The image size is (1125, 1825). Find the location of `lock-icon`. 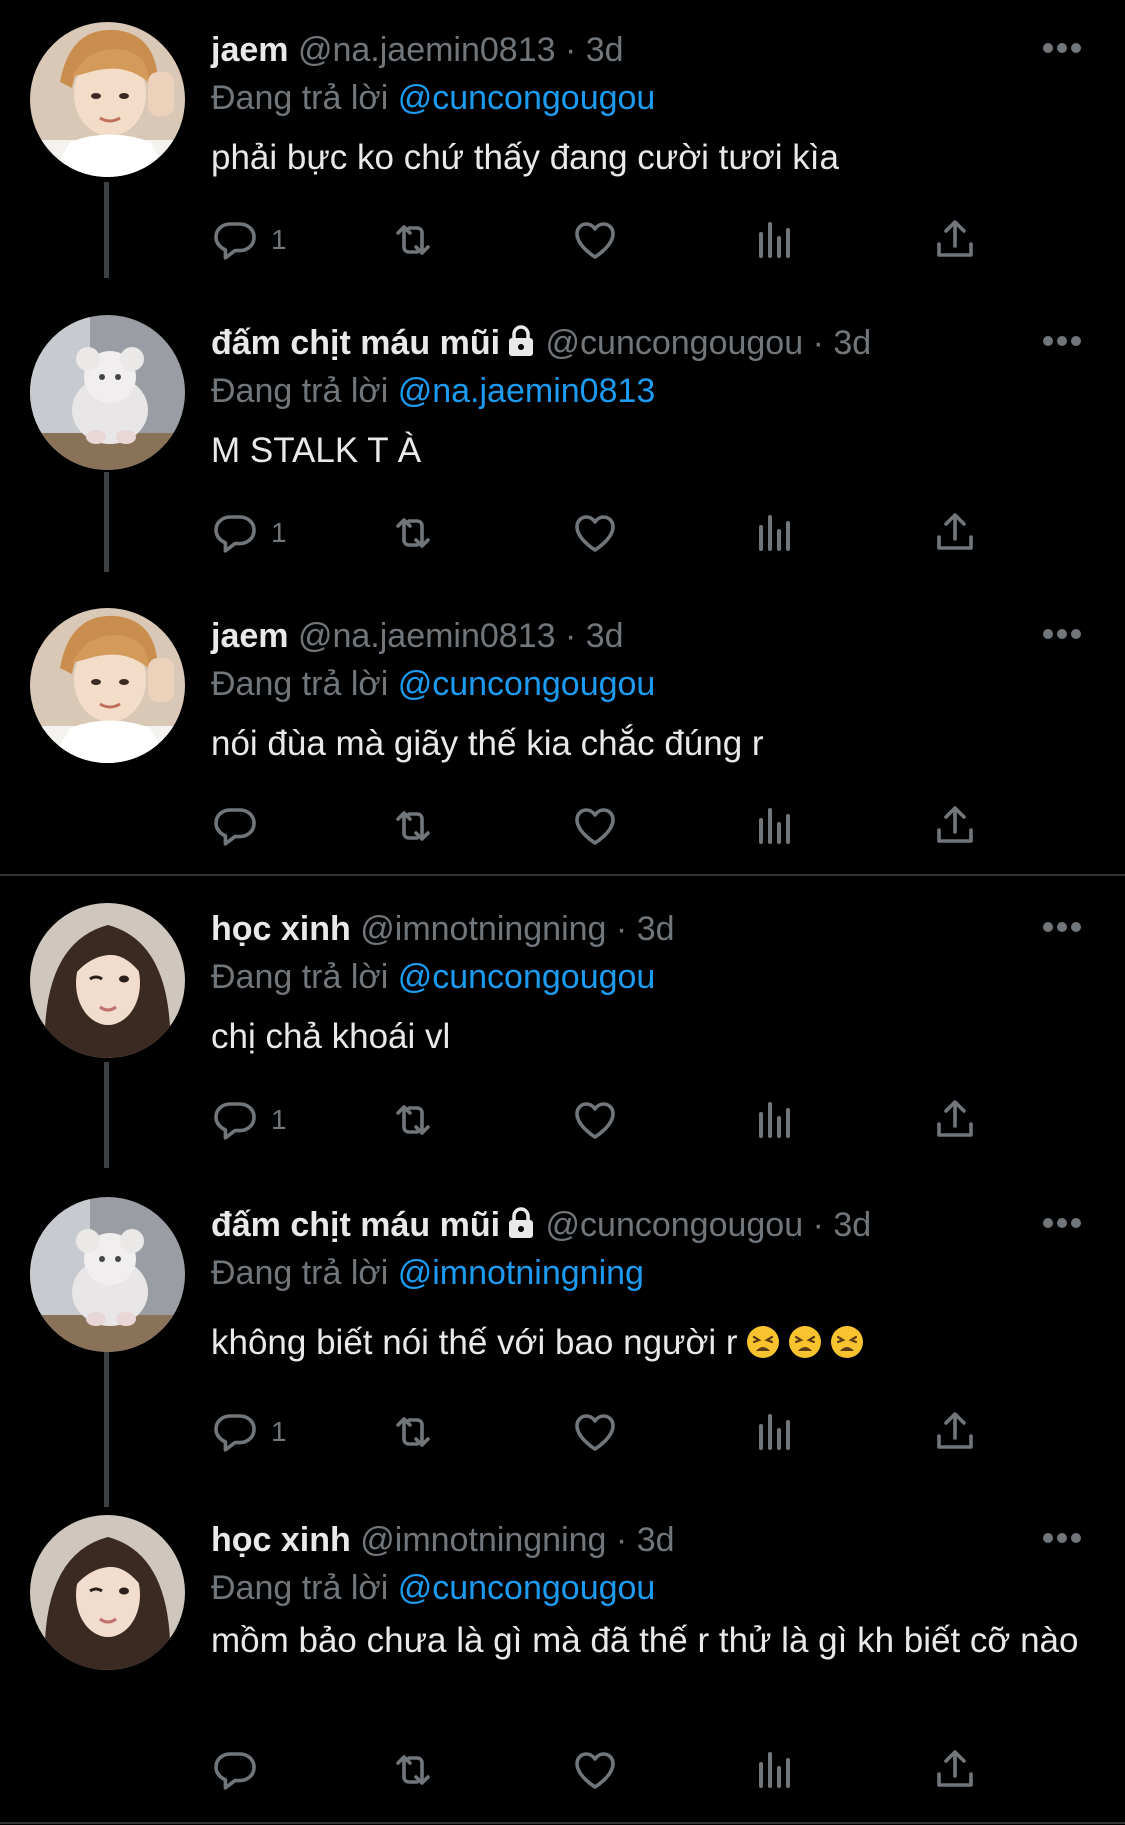

lock-icon is located at coordinates (521, 1222).